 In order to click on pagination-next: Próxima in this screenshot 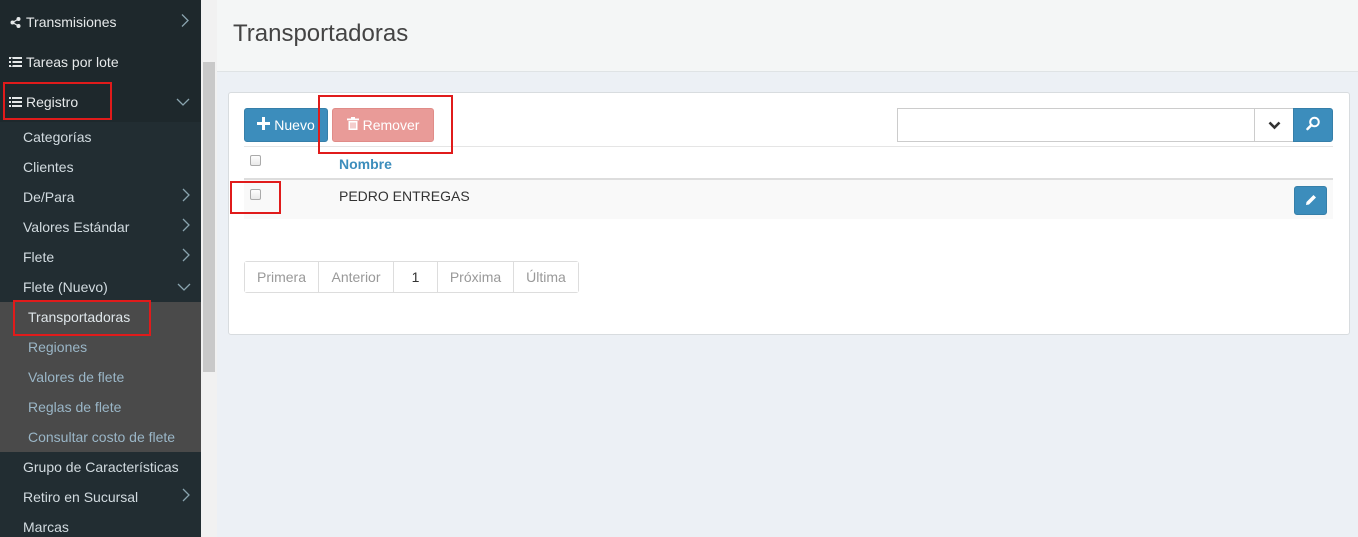, I will do `click(475, 277)`.